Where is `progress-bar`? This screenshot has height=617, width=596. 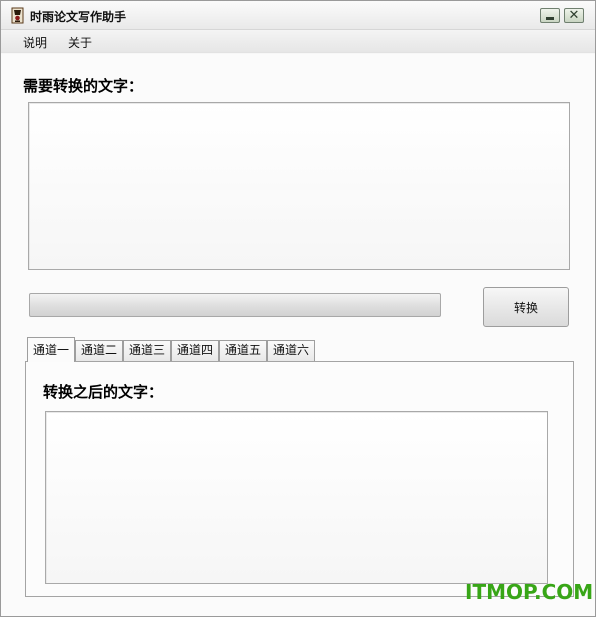
progress-bar is located at coordinates (235, 305).